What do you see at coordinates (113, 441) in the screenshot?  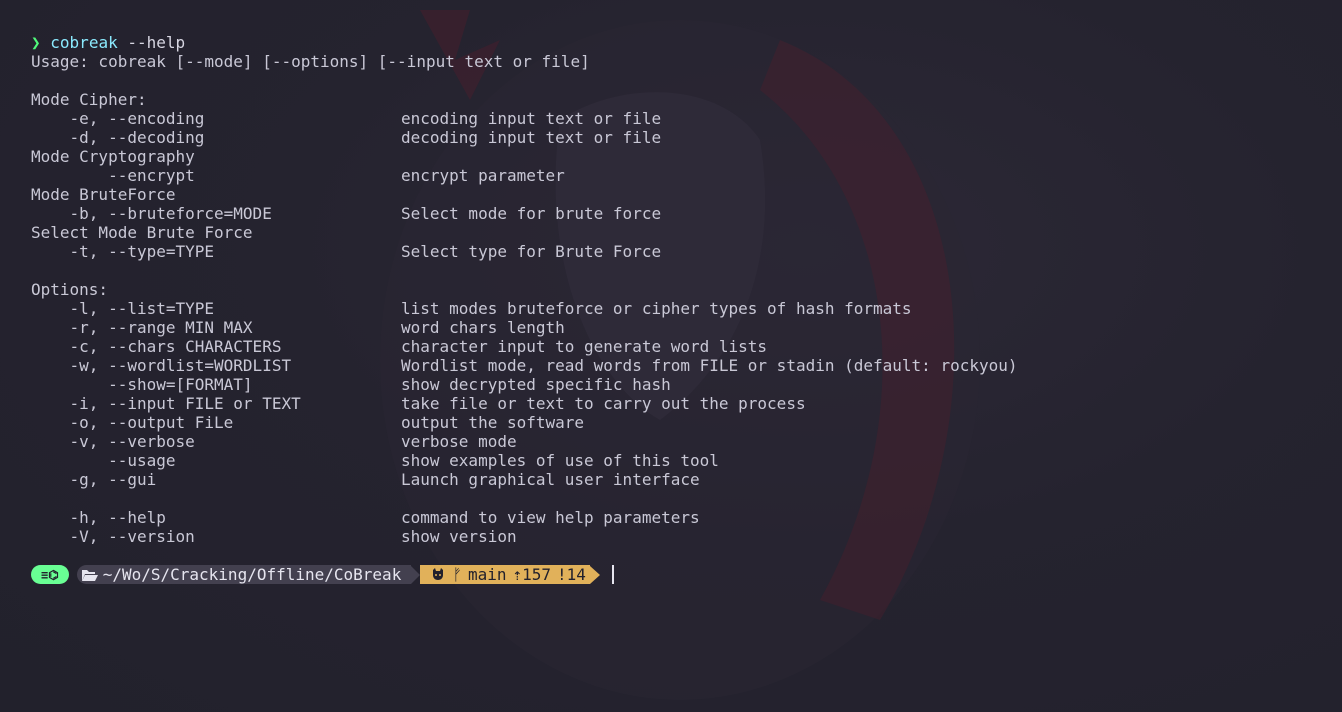 I see `option-flag: -v, --verbose` at bounding box center [113, 441].